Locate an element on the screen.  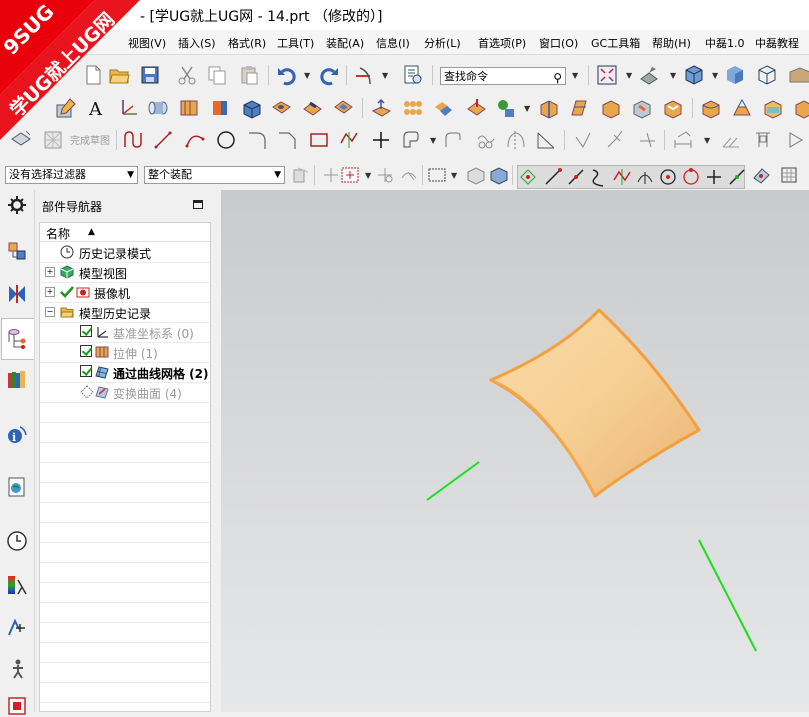
end-point-icon is located at coordinates (553, 177).